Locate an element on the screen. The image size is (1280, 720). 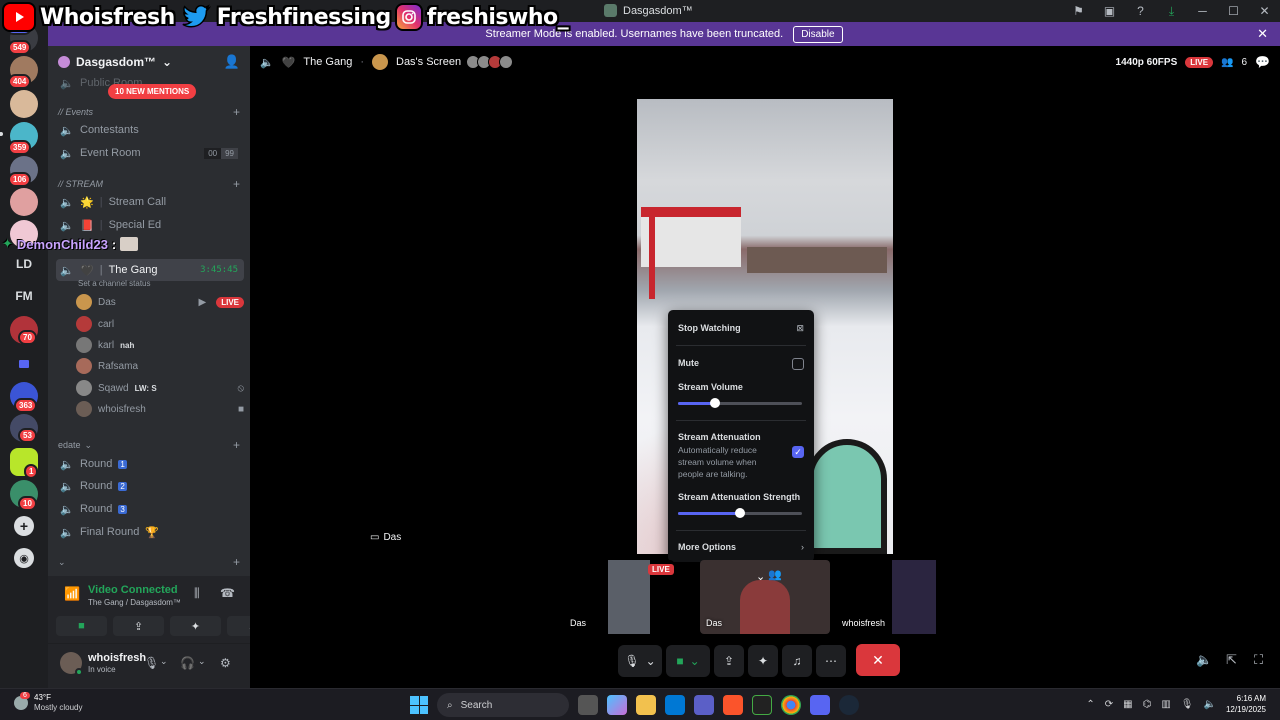
channel-round-3: 🔈 Round 3 is located at coordinates (150, 509).